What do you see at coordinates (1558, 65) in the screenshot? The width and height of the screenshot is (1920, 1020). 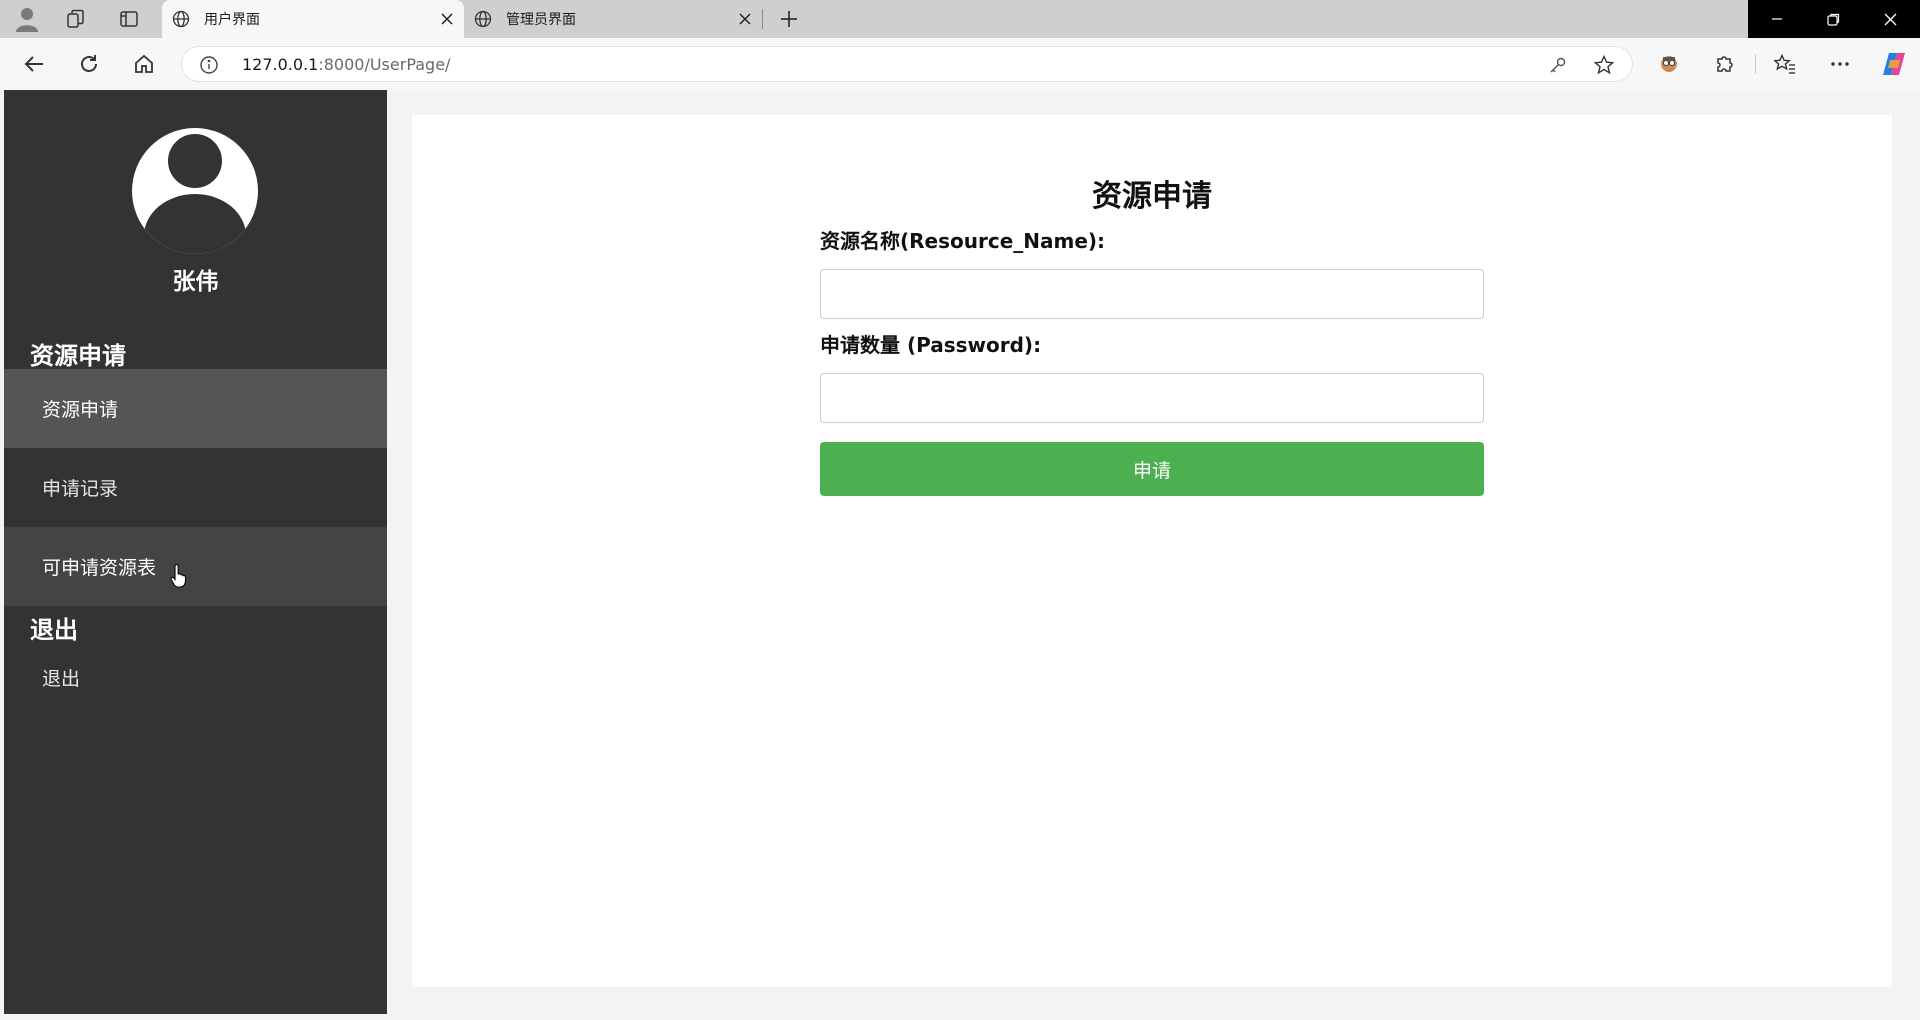 I see `key-icon` at bounding box center [1558, 65].